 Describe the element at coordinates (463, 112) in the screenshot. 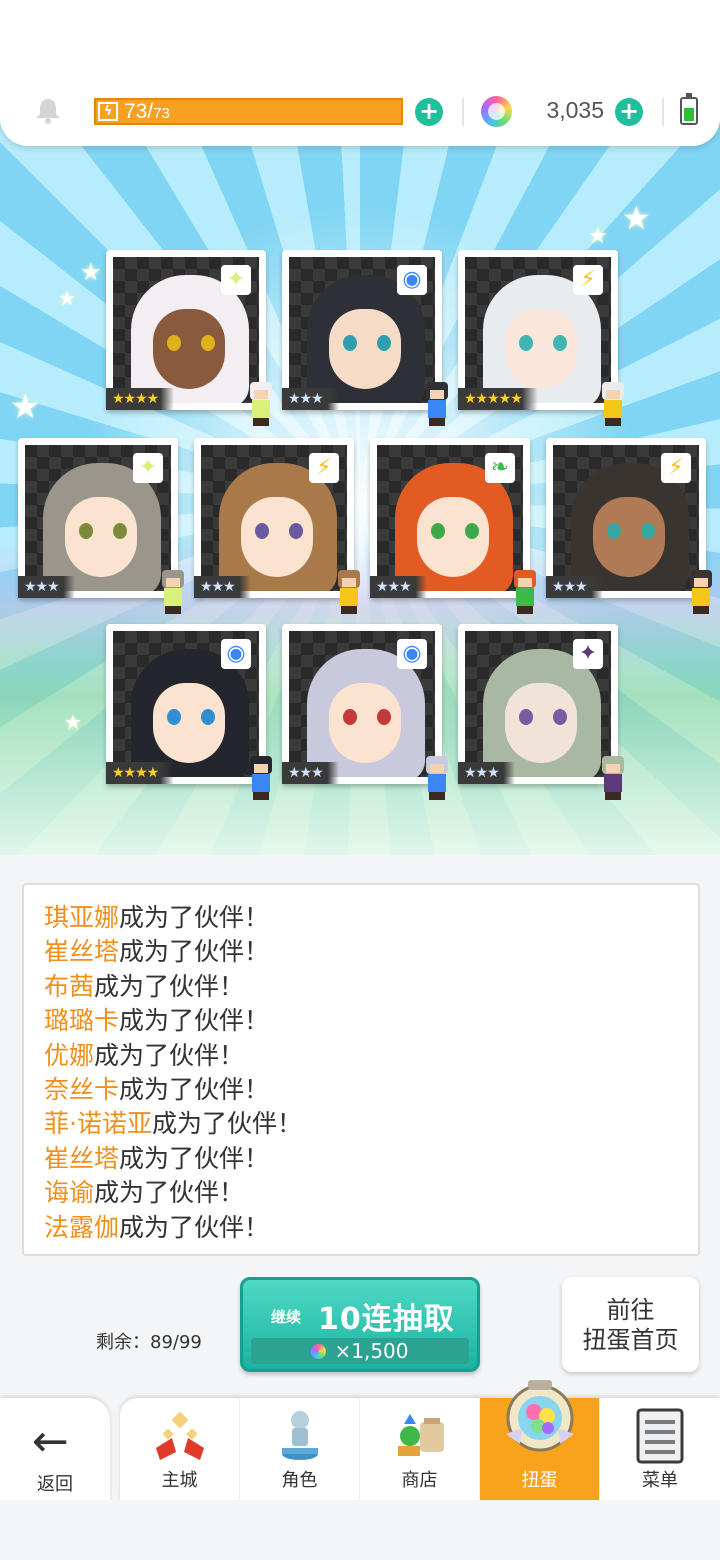

I see `divider` at that location.